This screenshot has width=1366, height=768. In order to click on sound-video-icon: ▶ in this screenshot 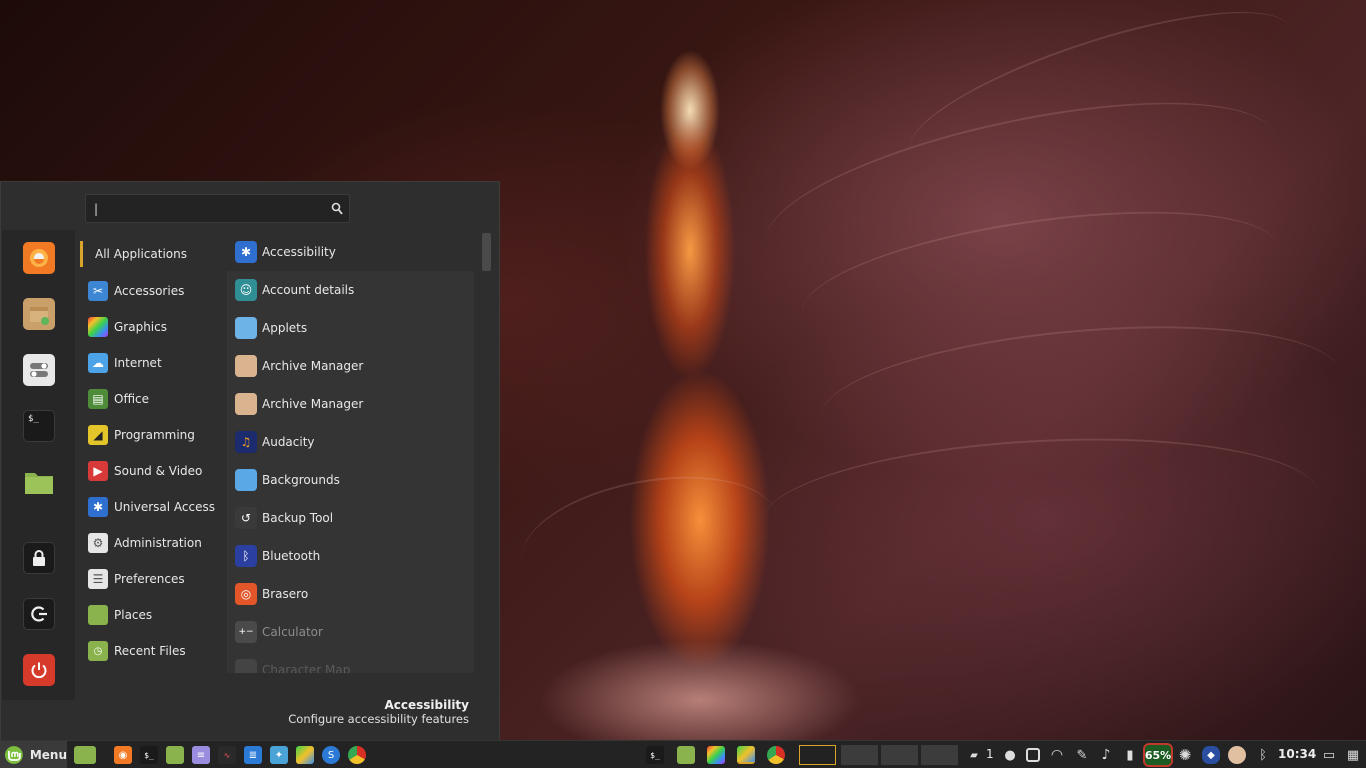, I will do `click(98, 471)`.